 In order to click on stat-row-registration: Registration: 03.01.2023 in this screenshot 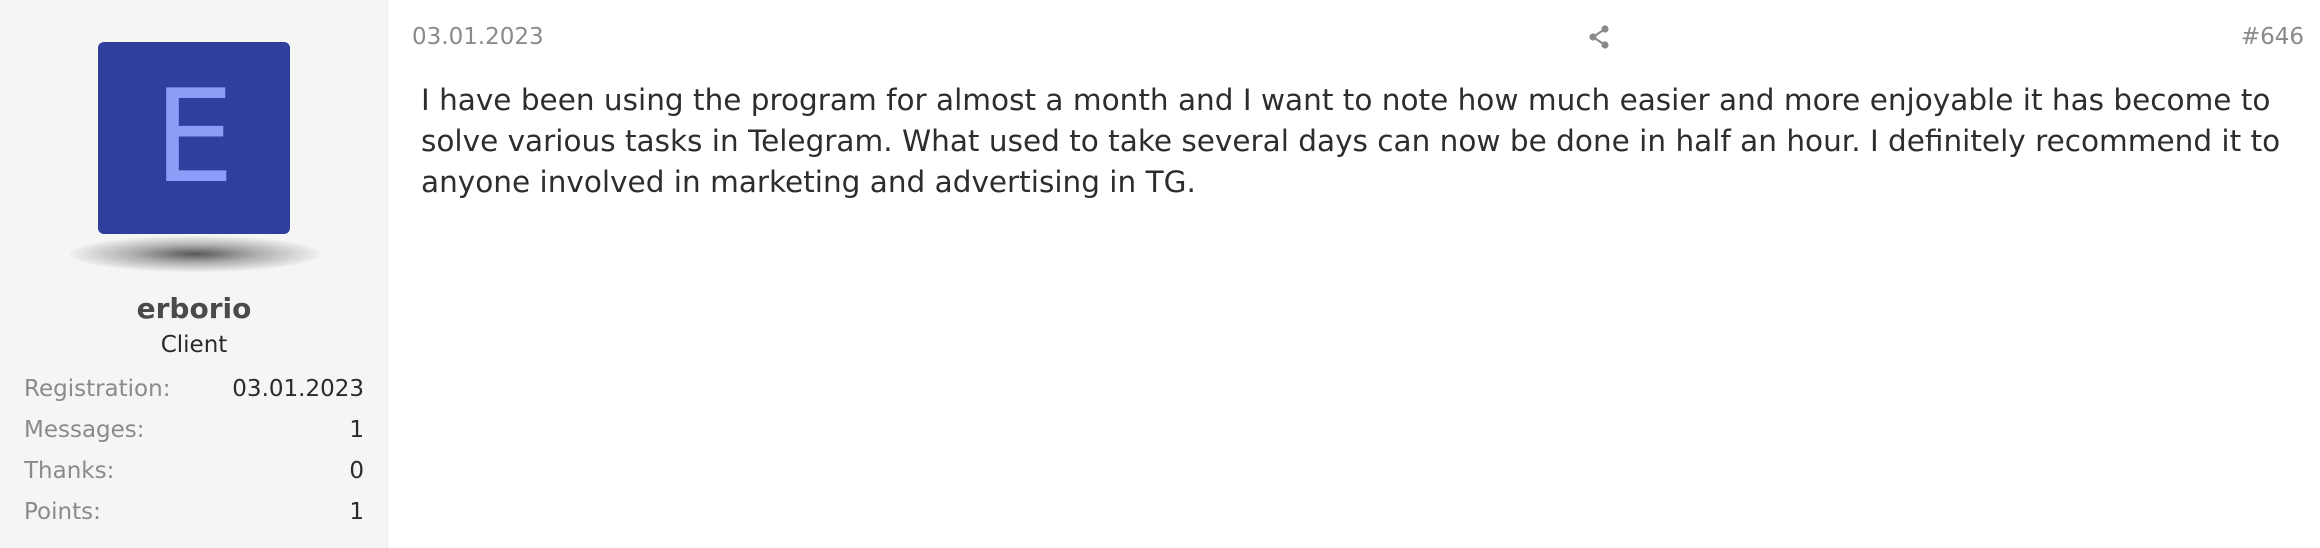, I will do `click(194, 388)`.